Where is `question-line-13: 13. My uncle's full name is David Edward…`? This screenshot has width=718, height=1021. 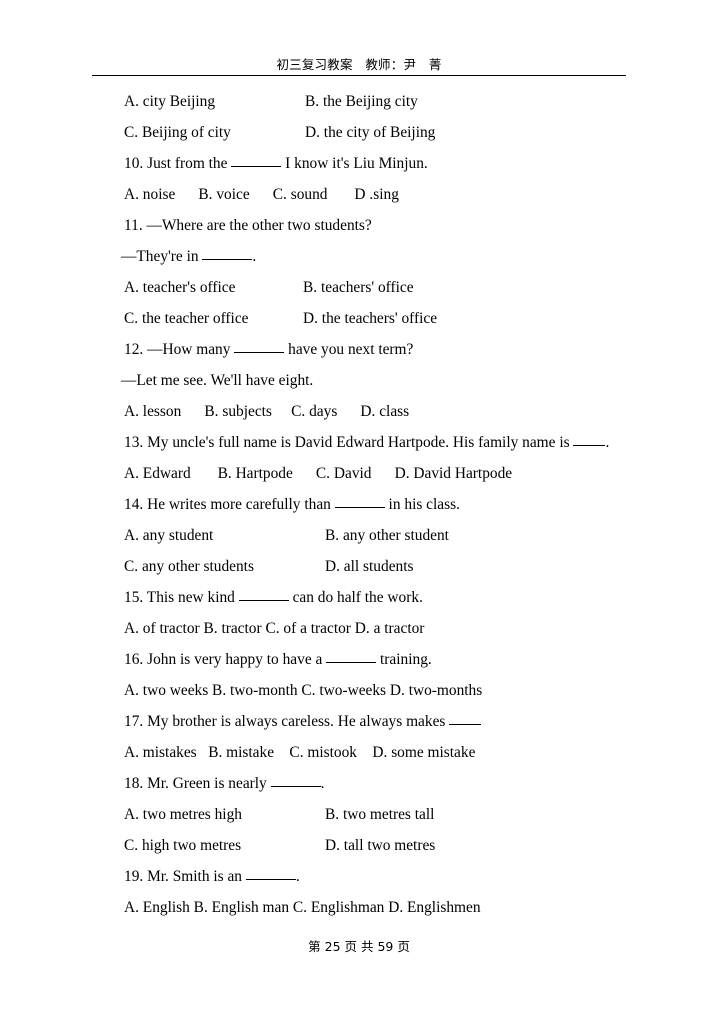 question-line-13: 13. My uncle's full name is David Edward… is located at coordinates (359, 442).